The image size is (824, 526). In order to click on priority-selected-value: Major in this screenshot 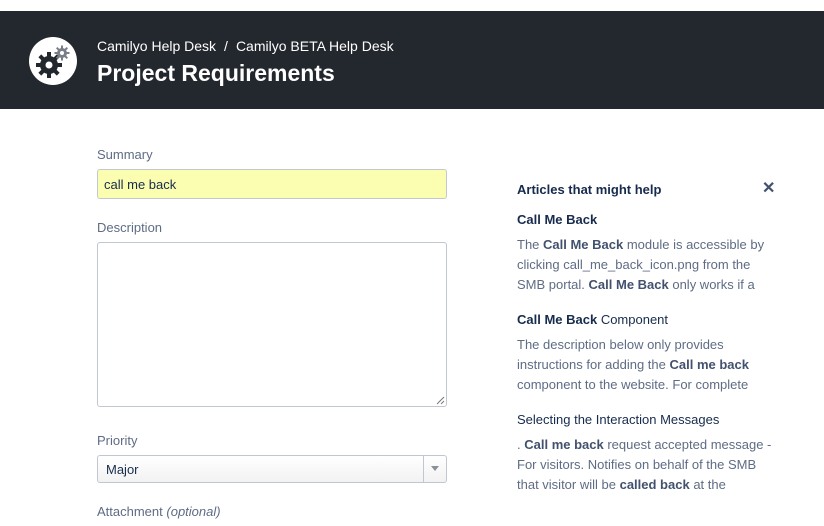, I will do `click(122, 469)`.